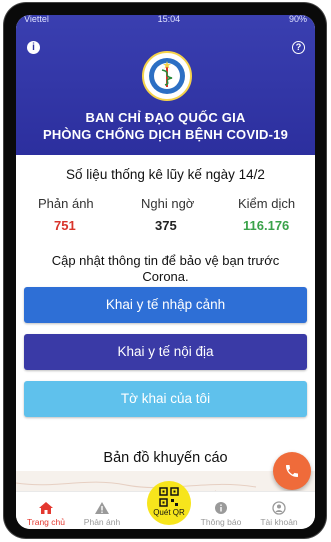 The height and width of the screenshot is (542, 331). What do you see at coordinates (165, 174) in the screenshot?
I see `stats-title: Số liệu thống kê lũy kế ngày 14/2` at bounding box center [165, 174].